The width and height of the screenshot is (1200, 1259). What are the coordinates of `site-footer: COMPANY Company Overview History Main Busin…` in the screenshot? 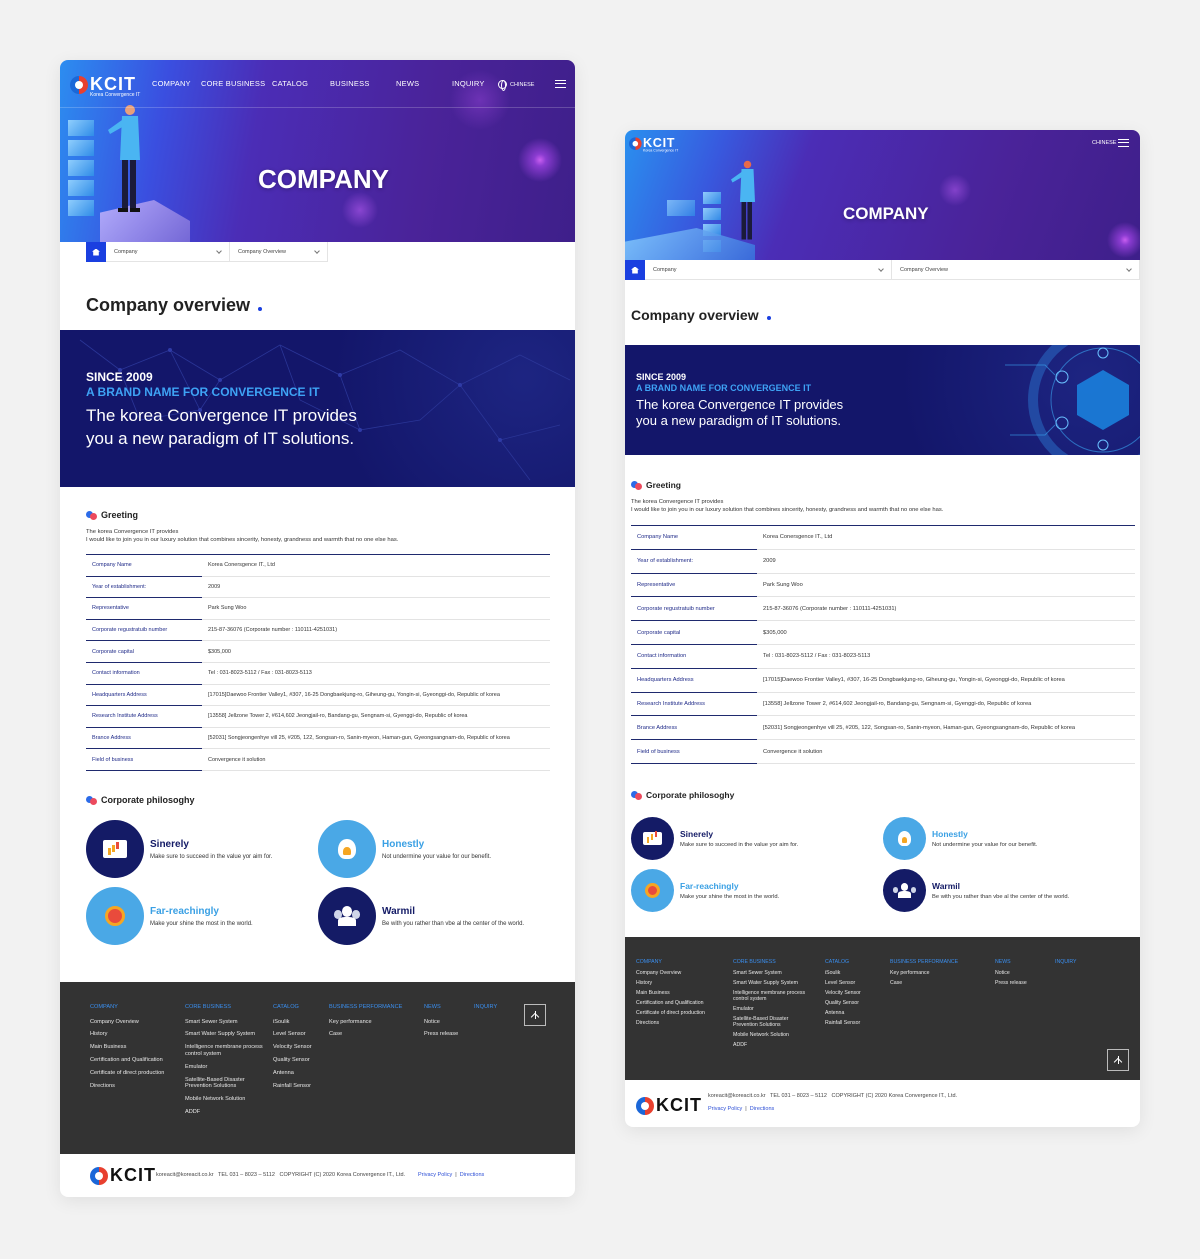 It's located at (882, 1008).